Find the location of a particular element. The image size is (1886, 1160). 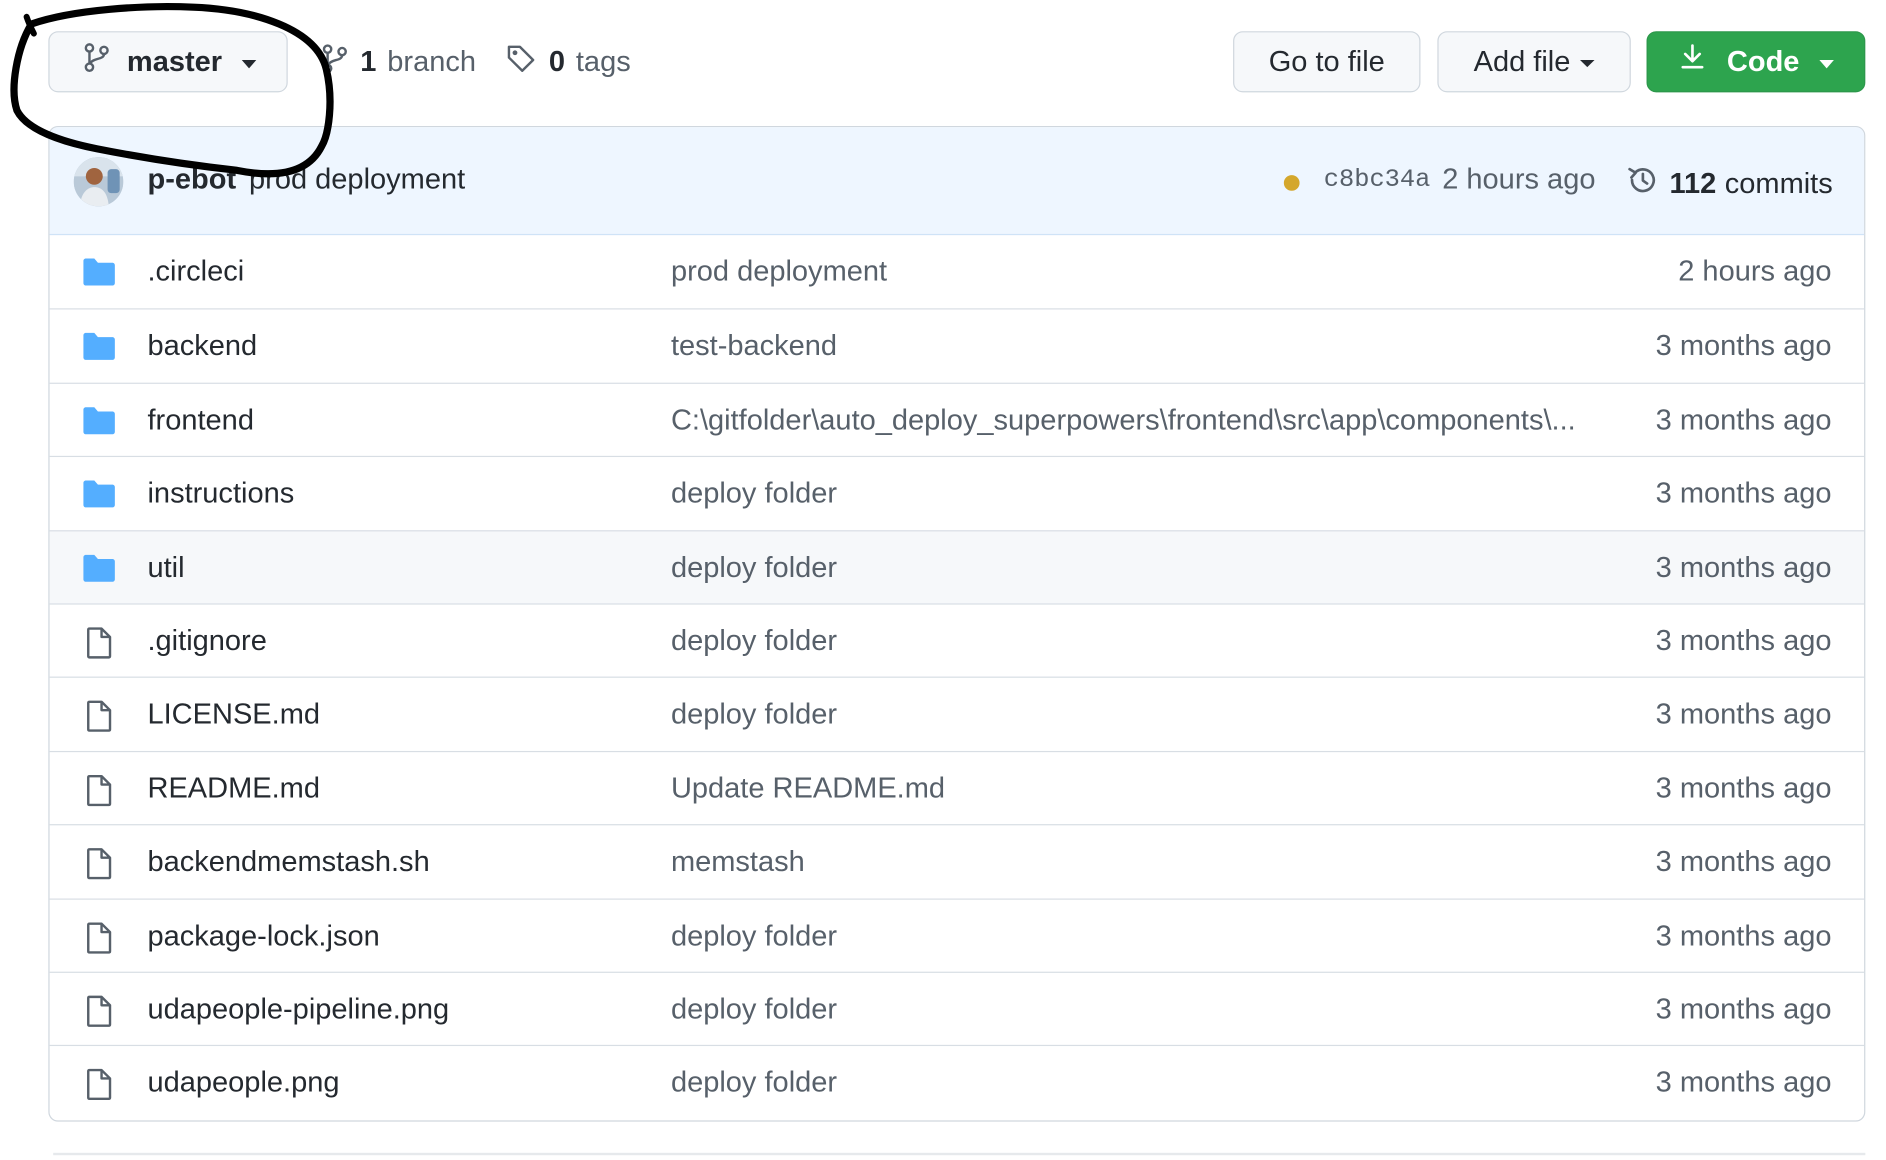

branch-count: 1 is located at coordinates (368, 61).